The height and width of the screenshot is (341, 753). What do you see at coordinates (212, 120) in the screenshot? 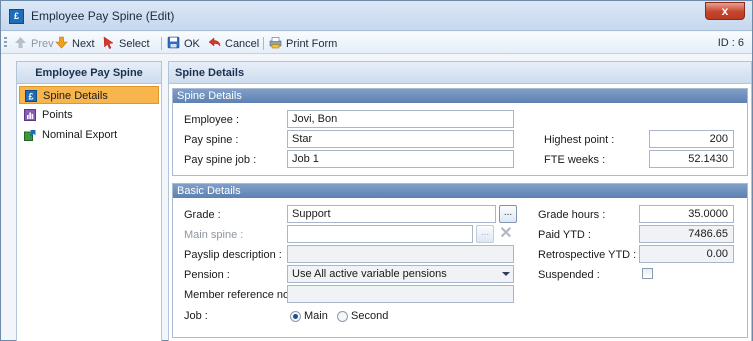
I see `employee-label: Employee :` at bounding box center [212, 120].